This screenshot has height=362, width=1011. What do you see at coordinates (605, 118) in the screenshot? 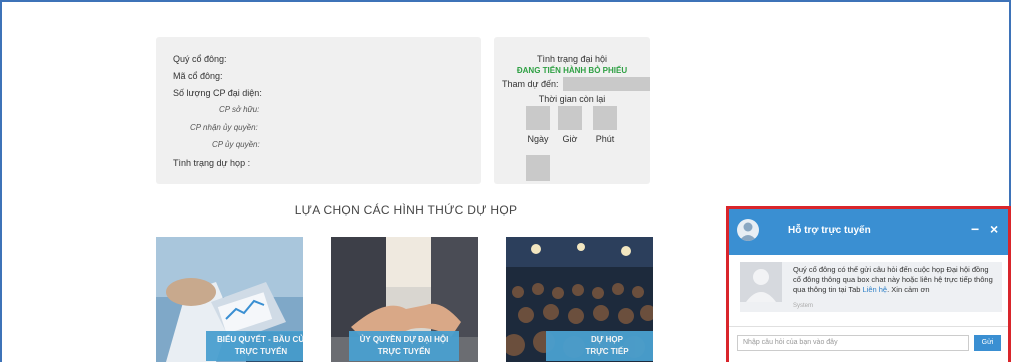
I see `countdown-minute-box` at bounding box center [605, 118].